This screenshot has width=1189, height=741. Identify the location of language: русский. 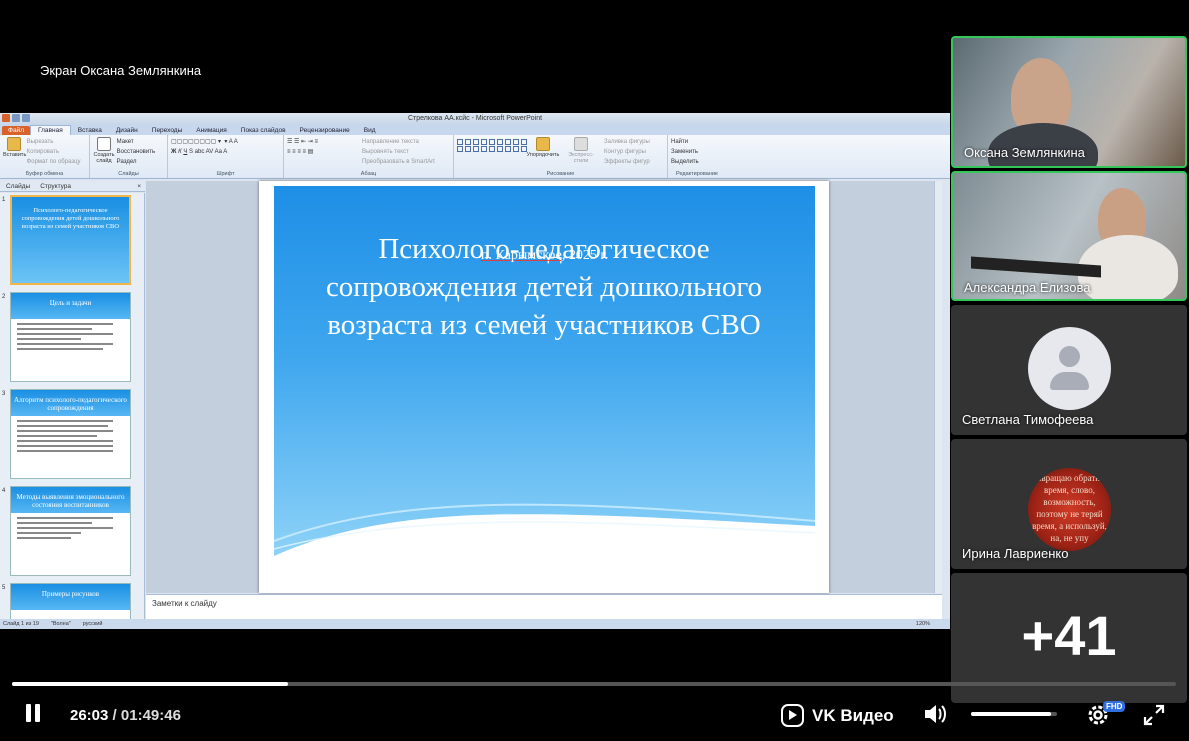
(92, 624).